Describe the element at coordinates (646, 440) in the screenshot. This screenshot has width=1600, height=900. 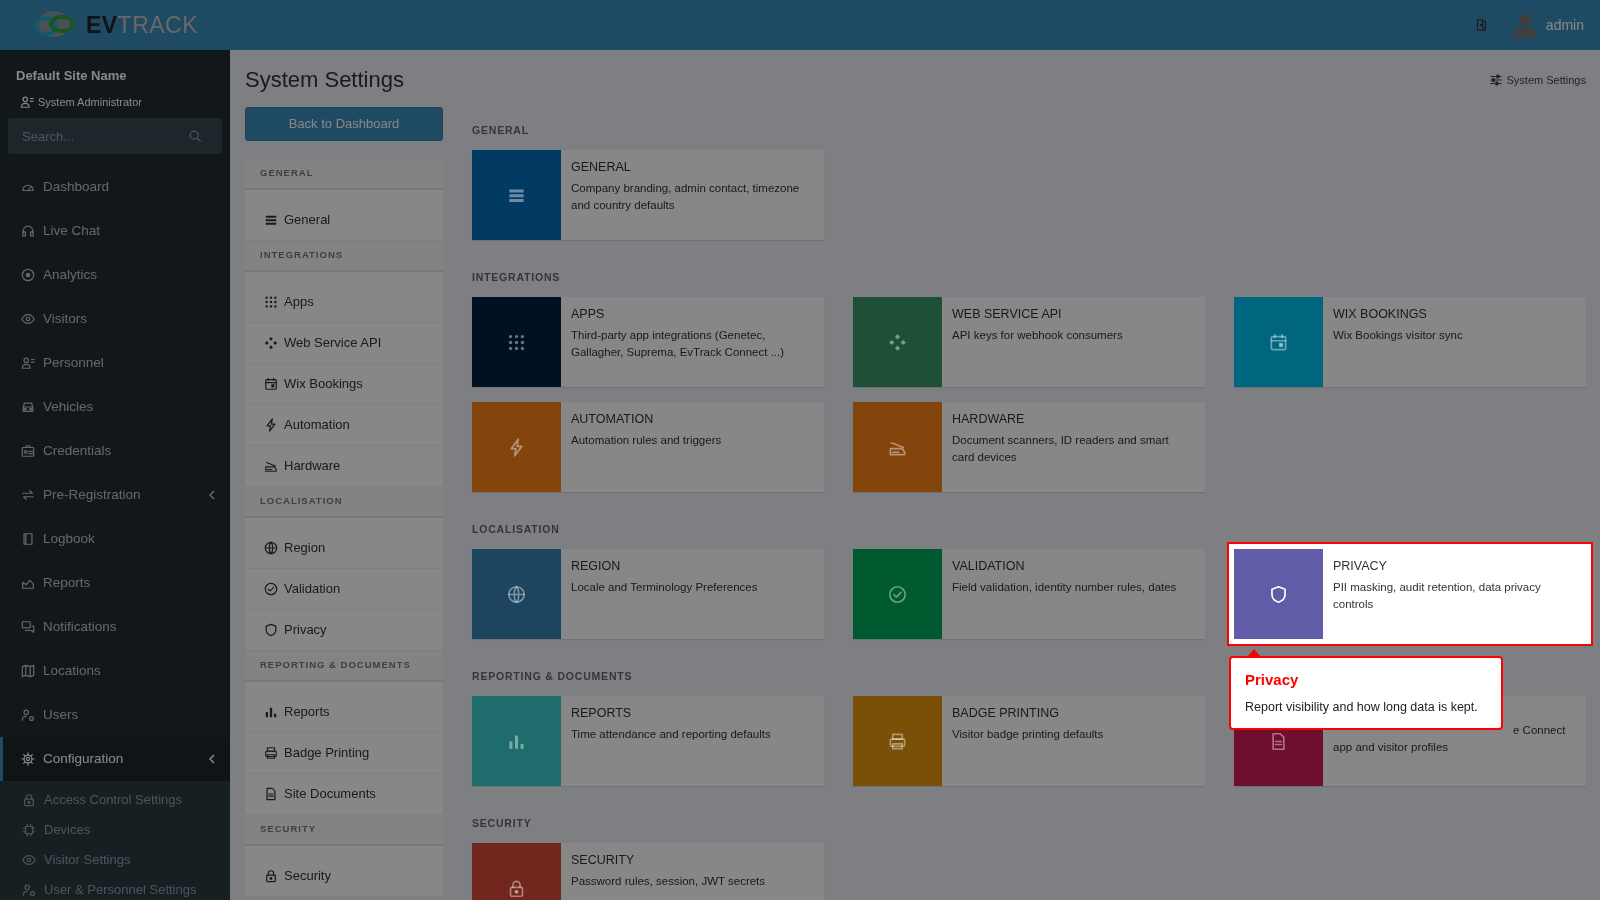
I see `card-description: Automation rules and triggers` at that location.